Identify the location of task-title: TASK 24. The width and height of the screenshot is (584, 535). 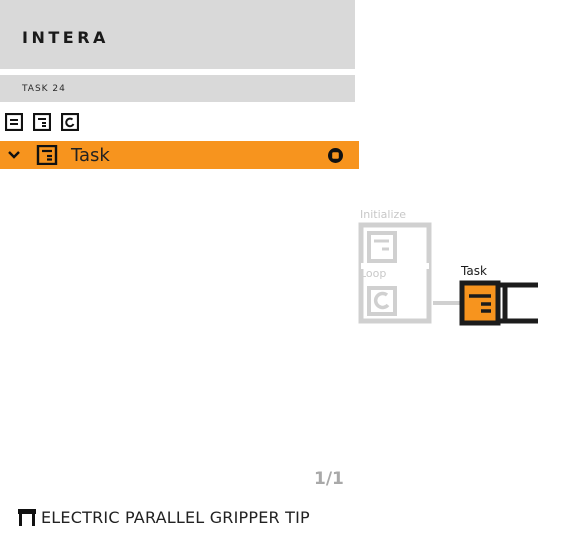
(44, 89).